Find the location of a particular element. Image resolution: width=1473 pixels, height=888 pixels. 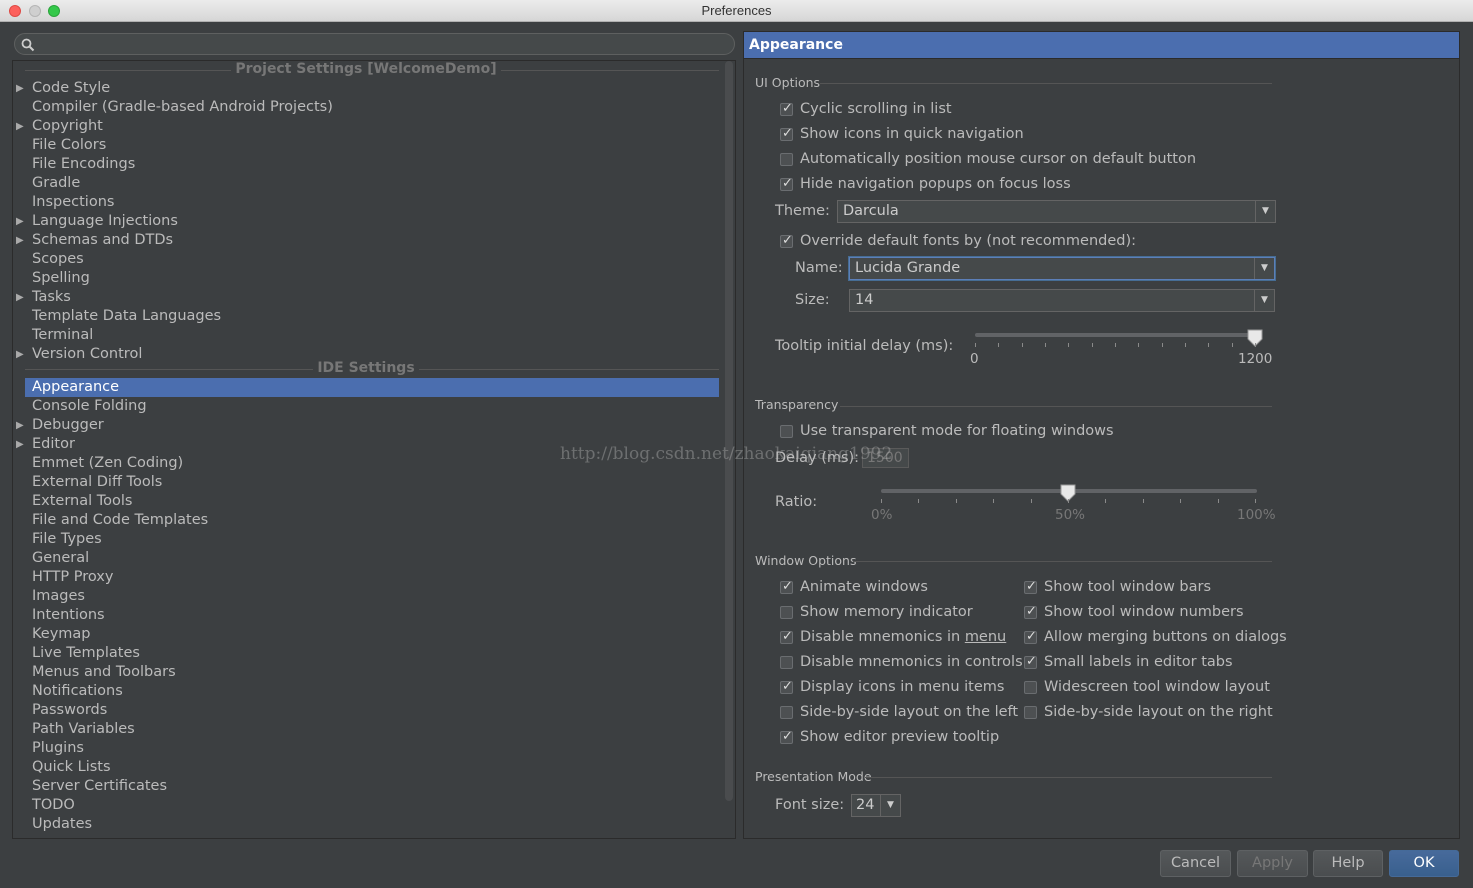

presentation-font-size-dropdown: 24 ▼ is located at coordinates (876, 805).